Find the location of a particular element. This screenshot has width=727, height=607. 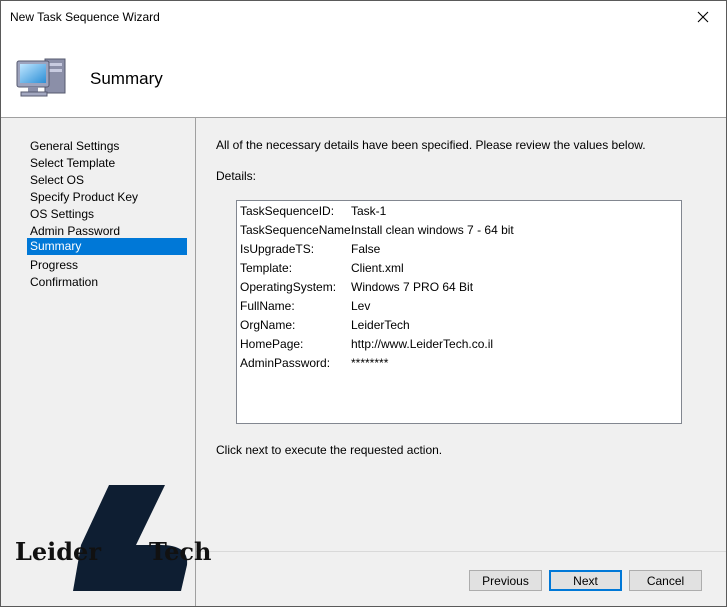

sidebar-item-summary: Summary is located at coordinates (107, 246).